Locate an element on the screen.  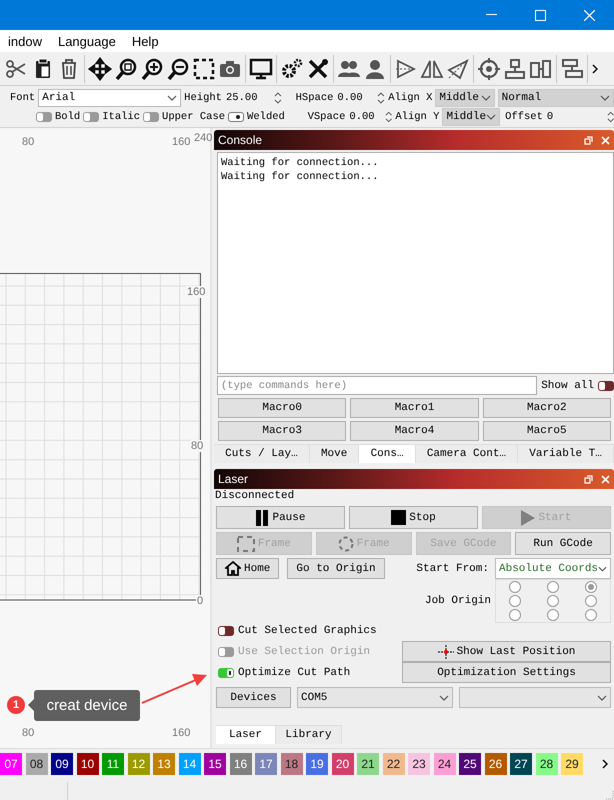
laser-button: Home is located at coordinates (248, 568).